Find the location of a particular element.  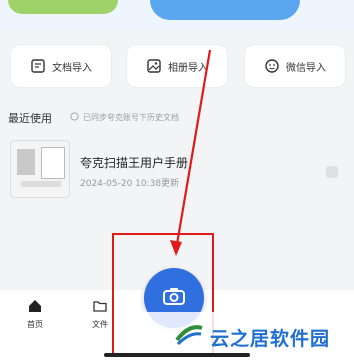

wechat-import-icon is located at coordinates (272, 66).